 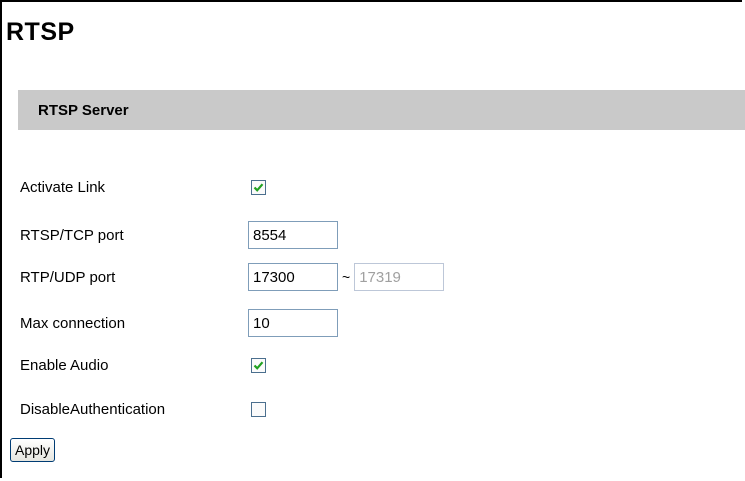 What do you see at coordinates (293, 323) in the screenshot?
I see `max-connection-input` at bounding box center [293, 323].